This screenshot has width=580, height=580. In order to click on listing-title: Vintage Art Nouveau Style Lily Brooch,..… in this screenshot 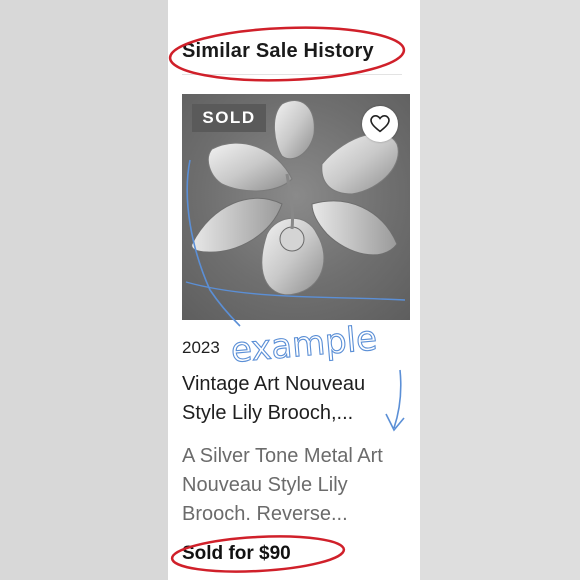, I will do `click(294, 399)`.